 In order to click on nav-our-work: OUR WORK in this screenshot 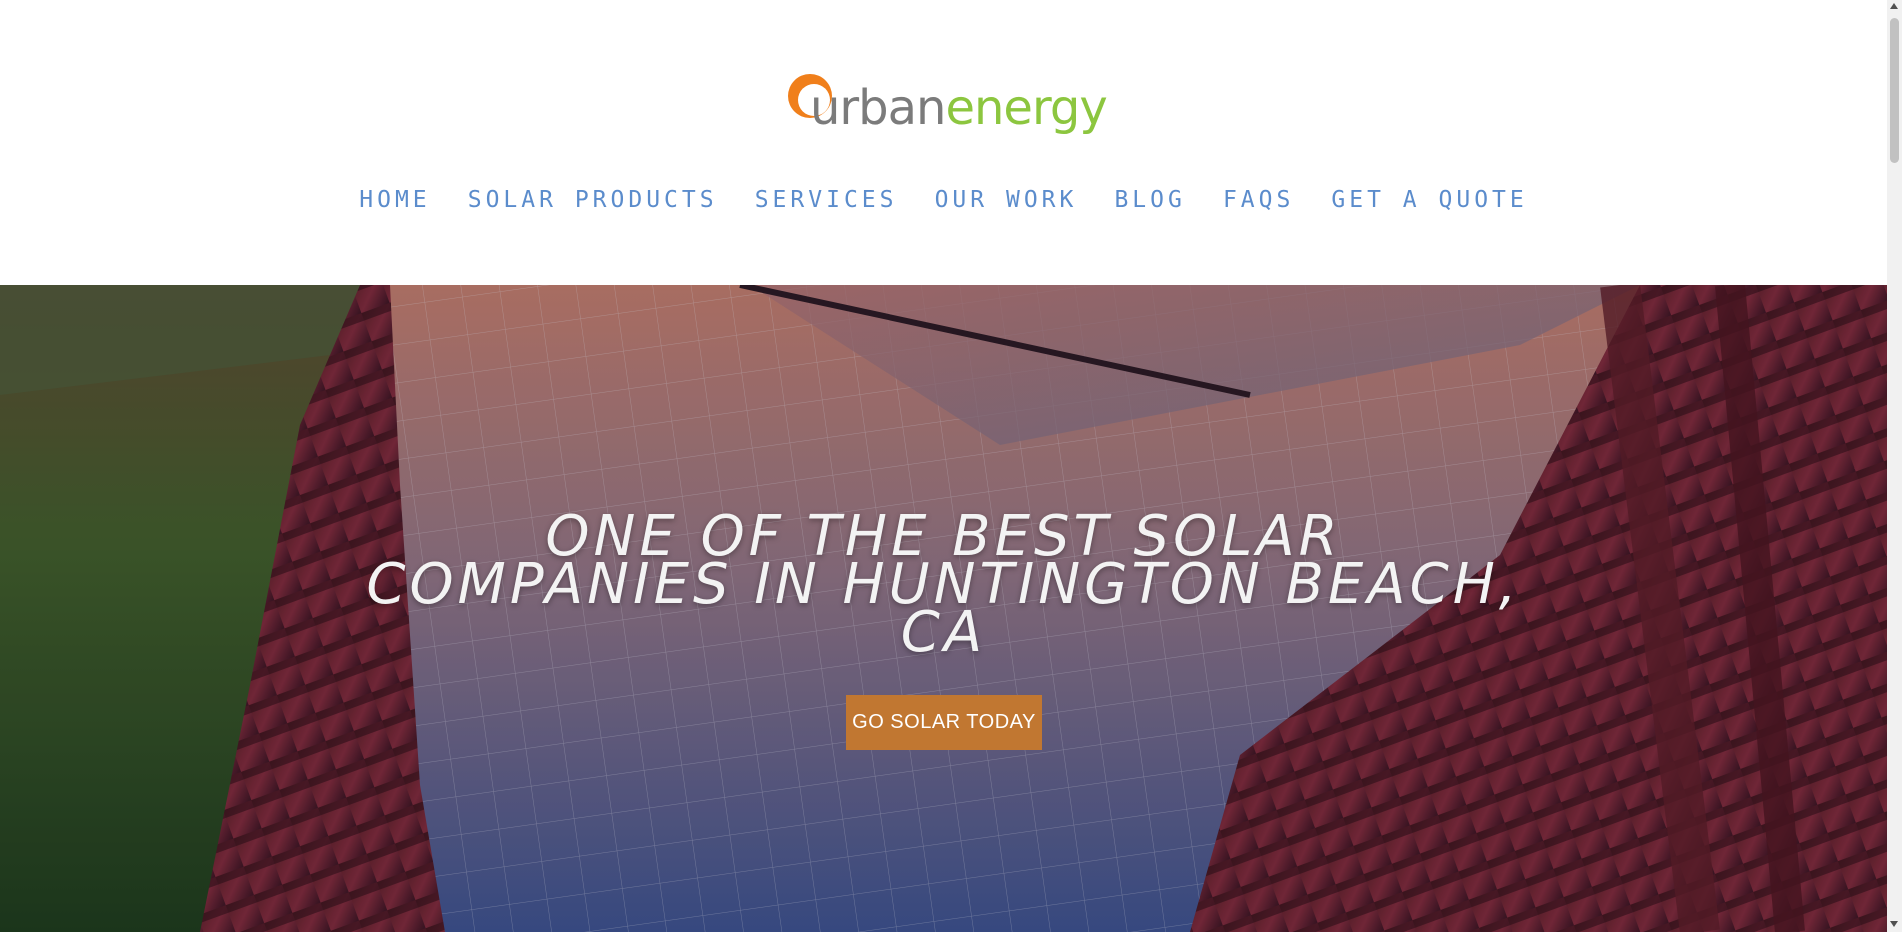, I will do `click(1006, 200)`.